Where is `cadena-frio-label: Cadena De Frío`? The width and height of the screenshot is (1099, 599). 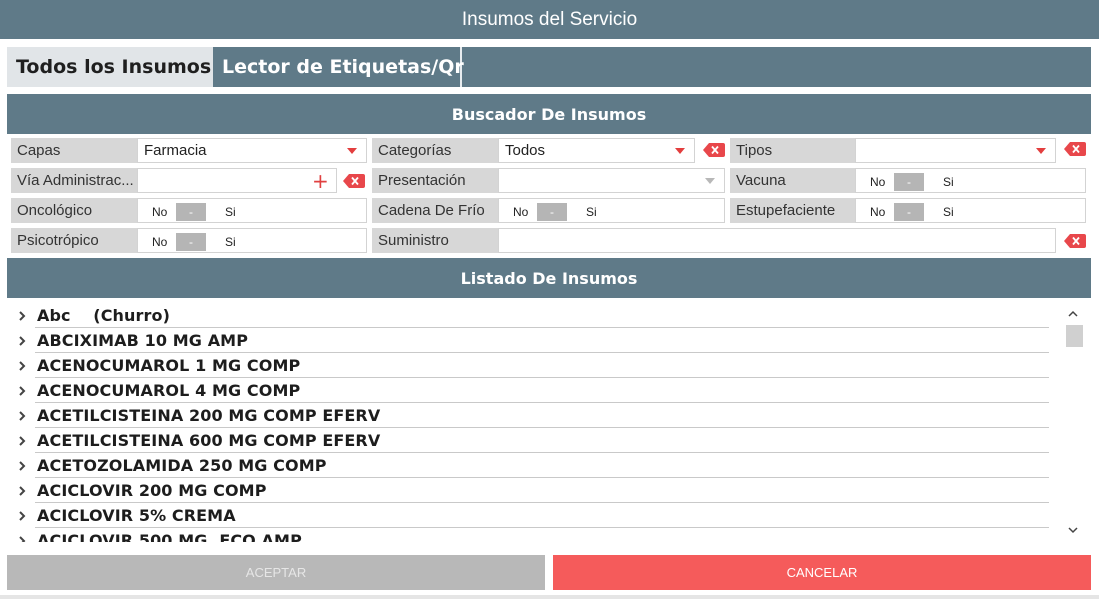
cadena-frio-label: Cadena De Frío is located at coordinates (435, 210).